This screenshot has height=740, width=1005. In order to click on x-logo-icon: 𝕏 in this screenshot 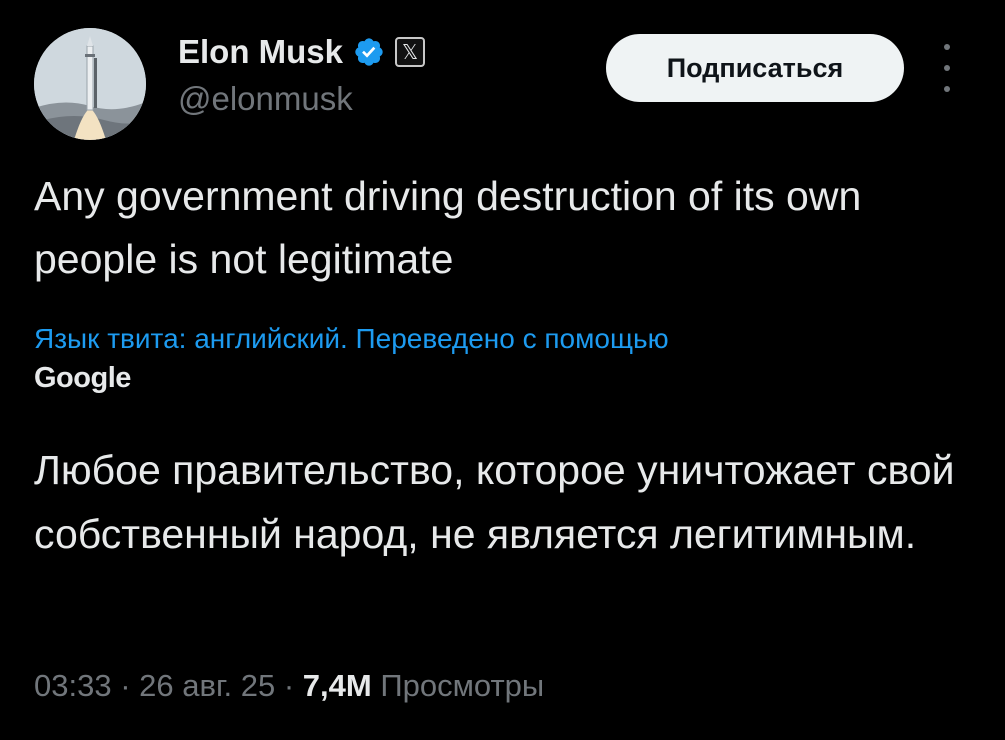, I will do `click(410, 52)`.